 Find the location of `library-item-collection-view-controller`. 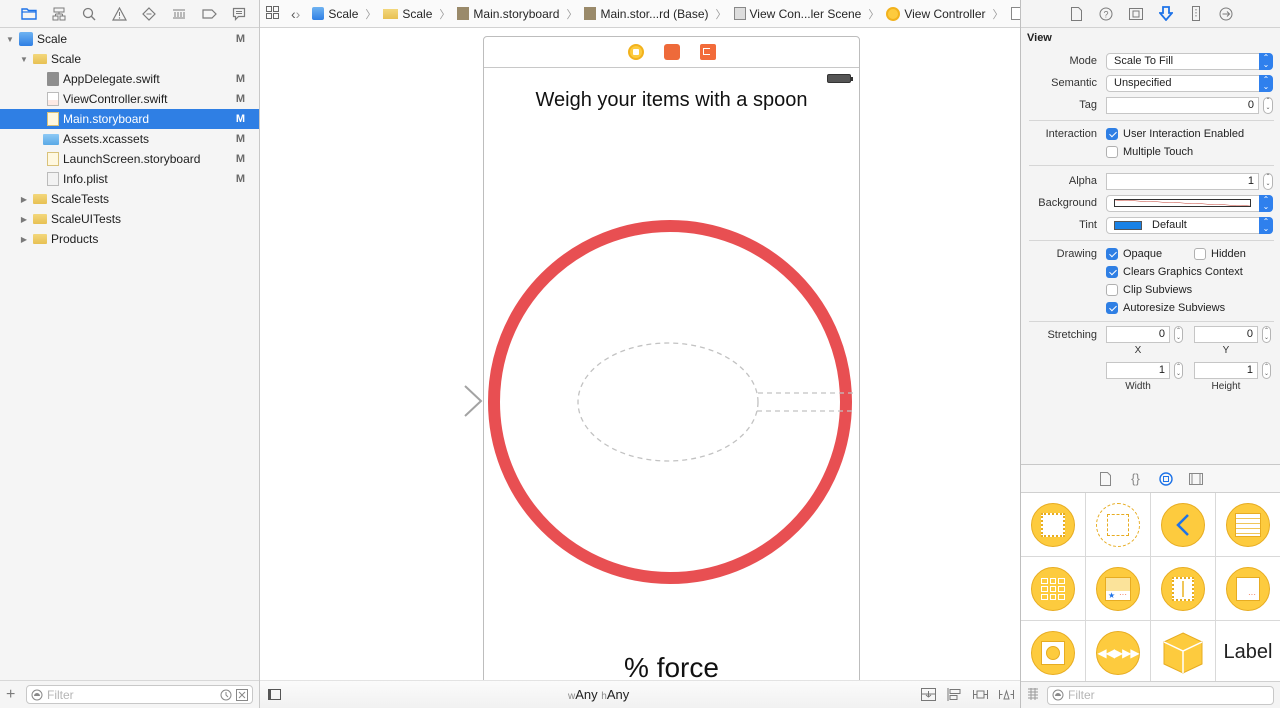

library-item-collection-view-controller is located at coordinates (1053, 588).